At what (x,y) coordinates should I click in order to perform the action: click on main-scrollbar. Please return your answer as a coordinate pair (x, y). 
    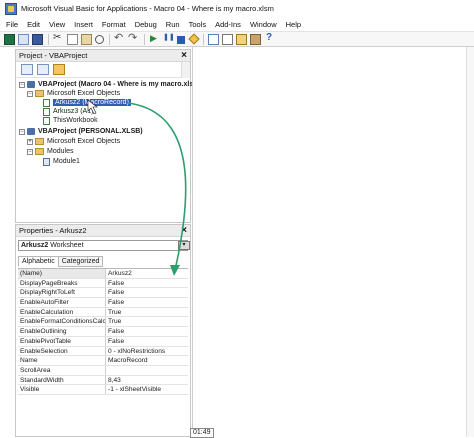
    Looking at the image, I should click on (470, 242).